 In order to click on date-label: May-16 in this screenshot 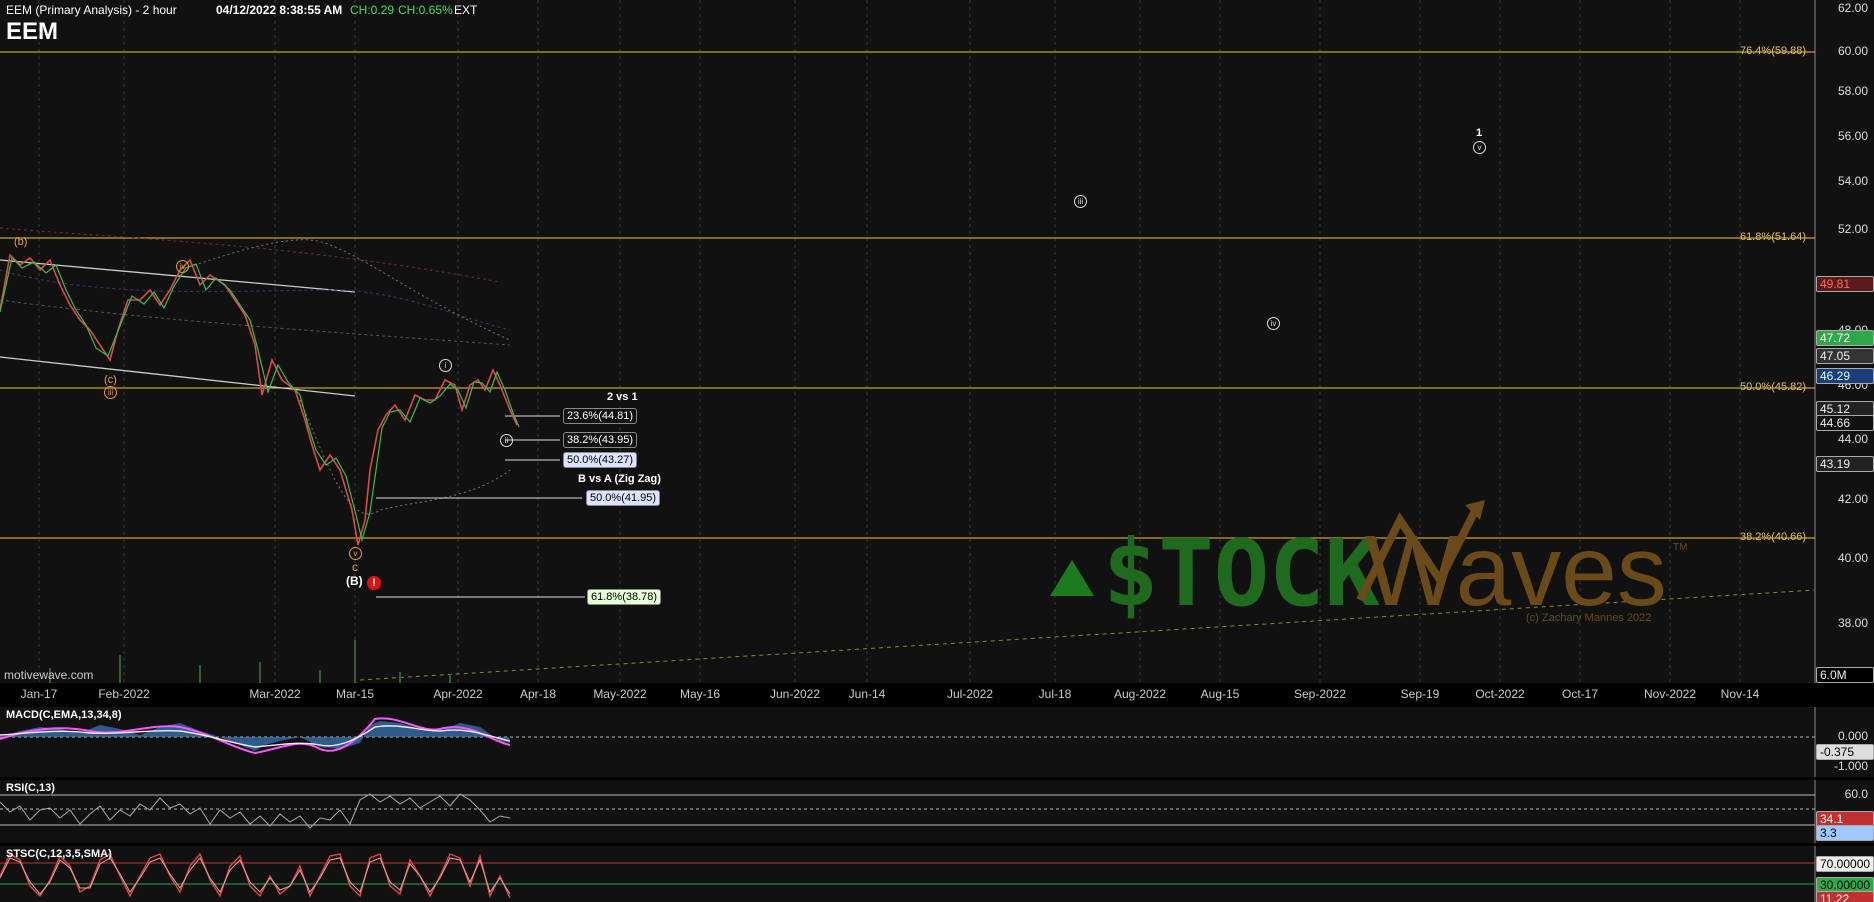, I will do `click(700, 694)`.